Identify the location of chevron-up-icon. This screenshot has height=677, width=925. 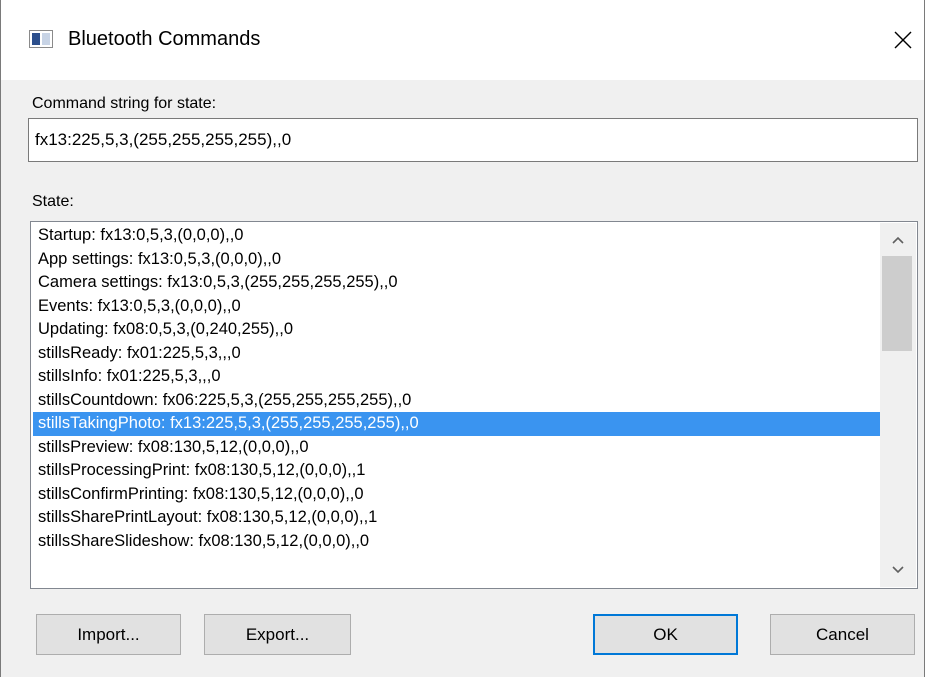
(898, 240).